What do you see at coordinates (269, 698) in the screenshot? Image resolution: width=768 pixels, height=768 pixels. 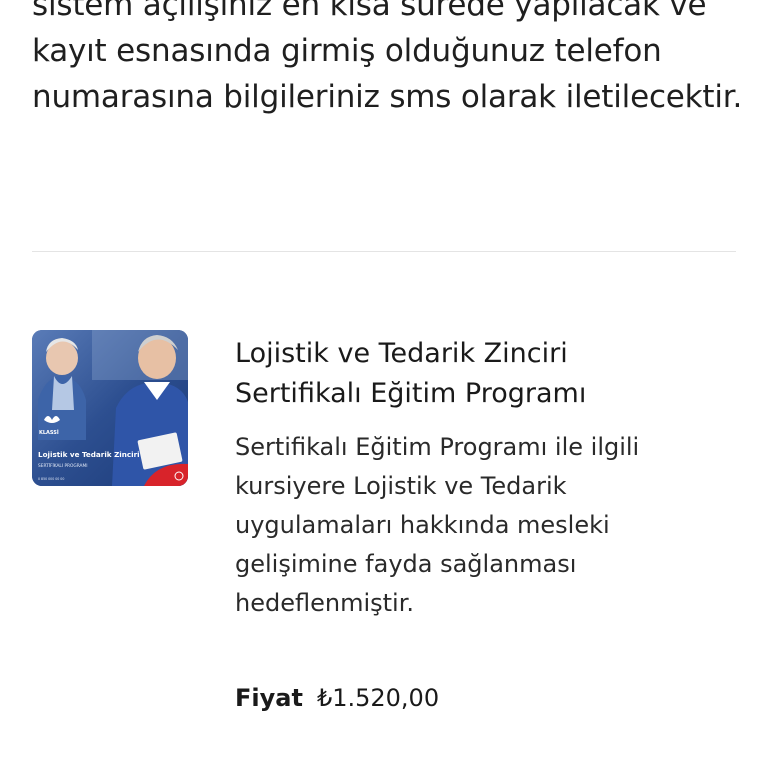 I see `price-label: Fiyat` at bounding box center [269, 698].